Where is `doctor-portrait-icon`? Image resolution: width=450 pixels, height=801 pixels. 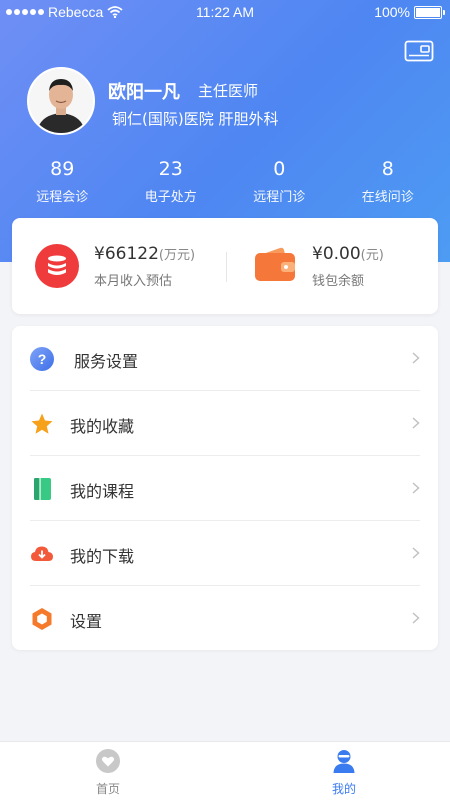 doctor-portrait-icon is located at coordinates (61, 101).